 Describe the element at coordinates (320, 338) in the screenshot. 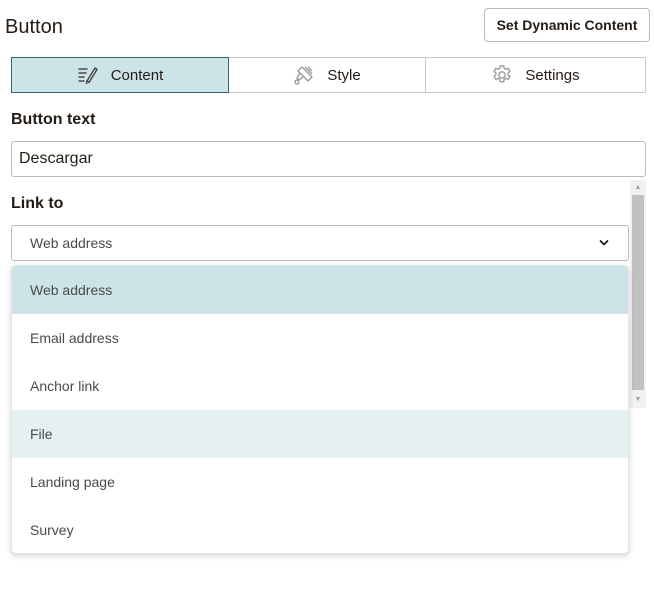

I see `dropdown-option-email-address: Email address` at that location.